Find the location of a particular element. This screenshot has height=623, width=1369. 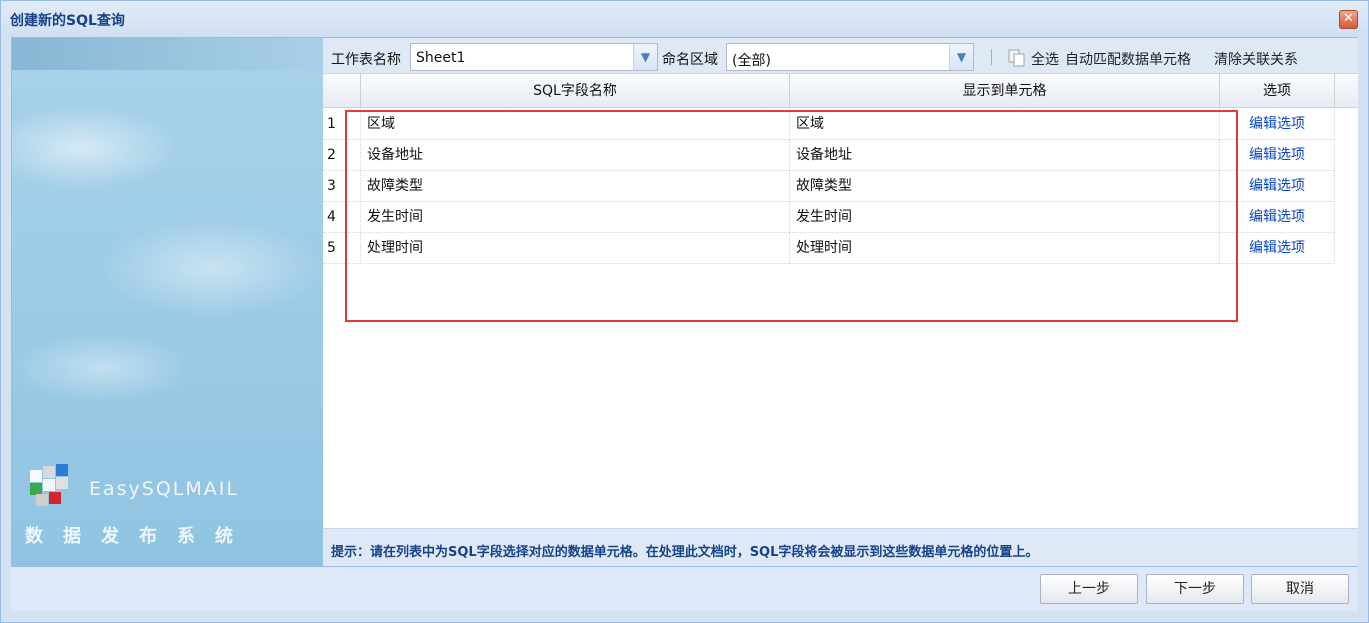

table-row: 4 发生时间 发生时间 编辑选项 is located at coordinates (829, 217).